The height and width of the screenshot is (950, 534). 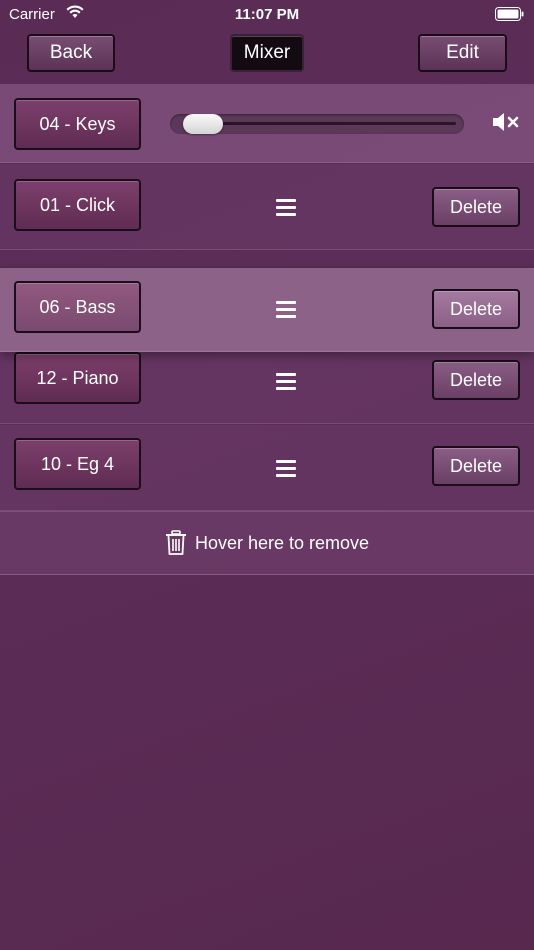 I want to click on remove-drop-zone: Hover here to remove, so click(x=267, y=543).